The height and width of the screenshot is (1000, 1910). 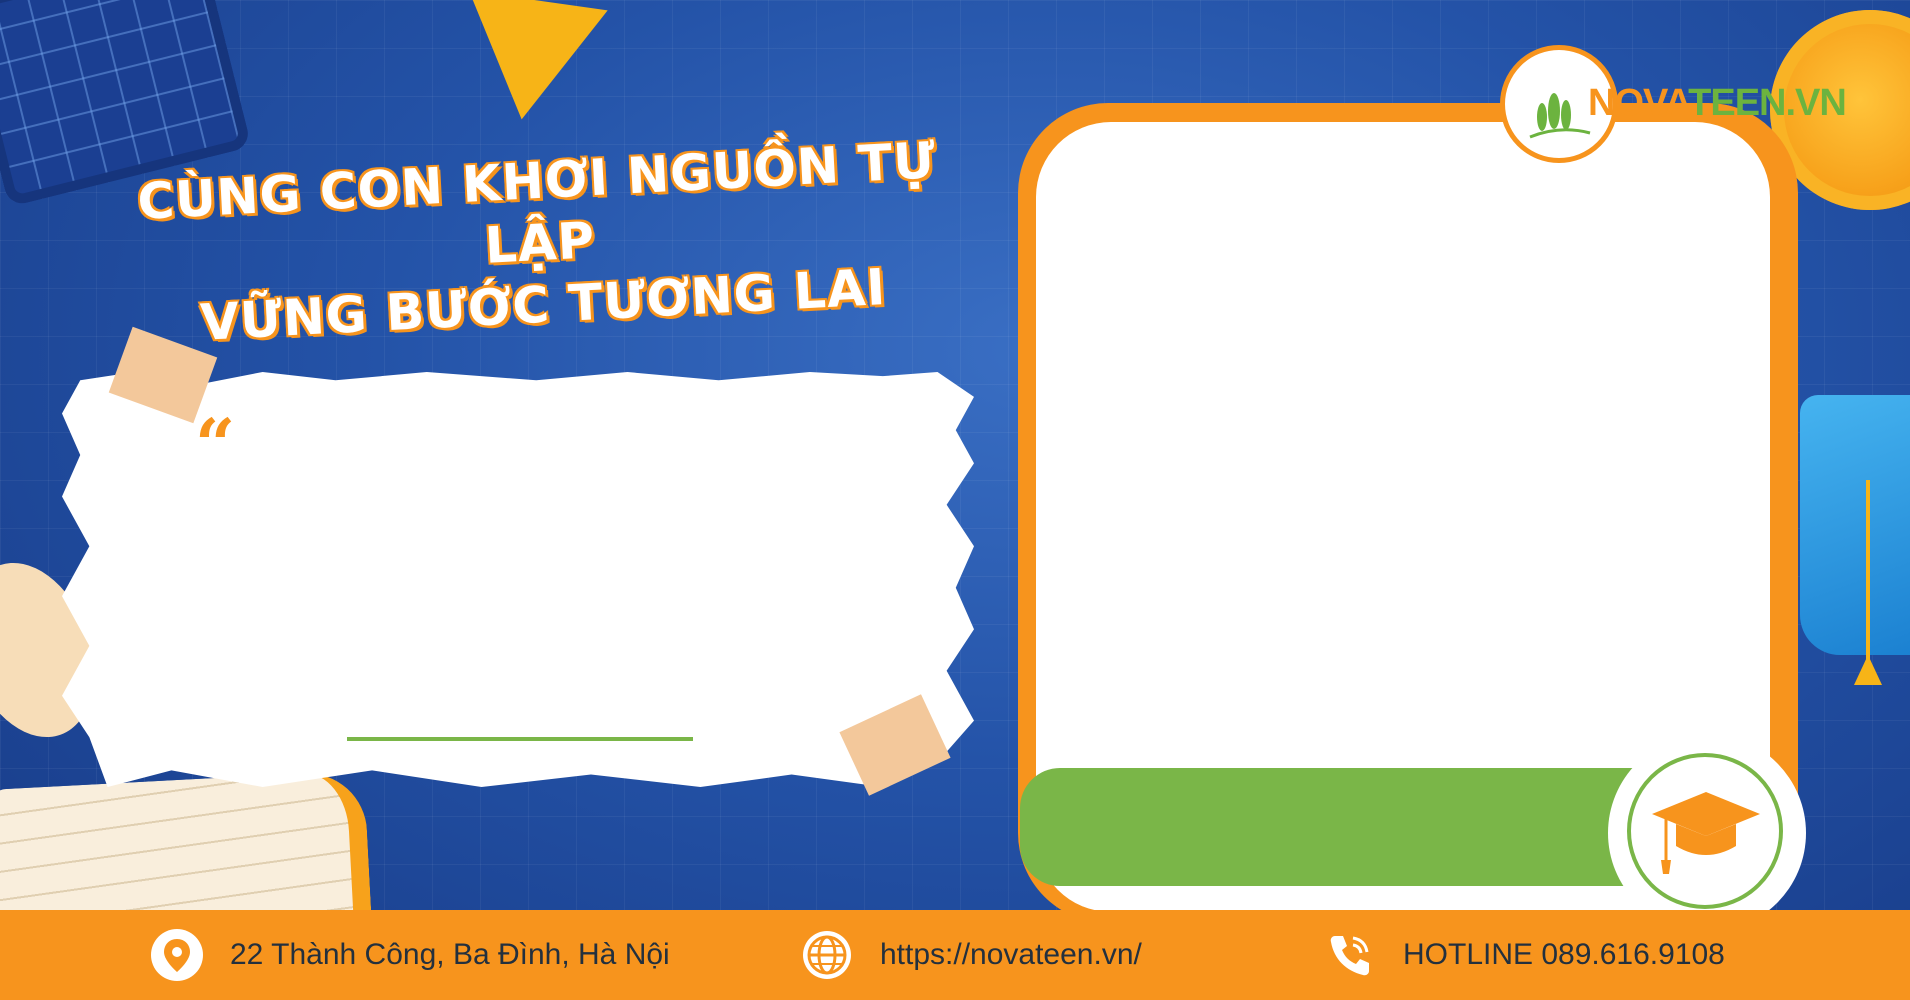 I want to click on tassel-decoration, so click(x=1868, y=570).